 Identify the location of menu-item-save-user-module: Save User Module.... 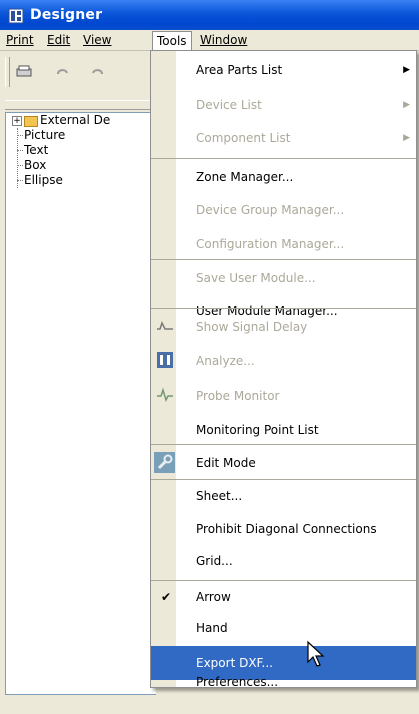
(283, 278).